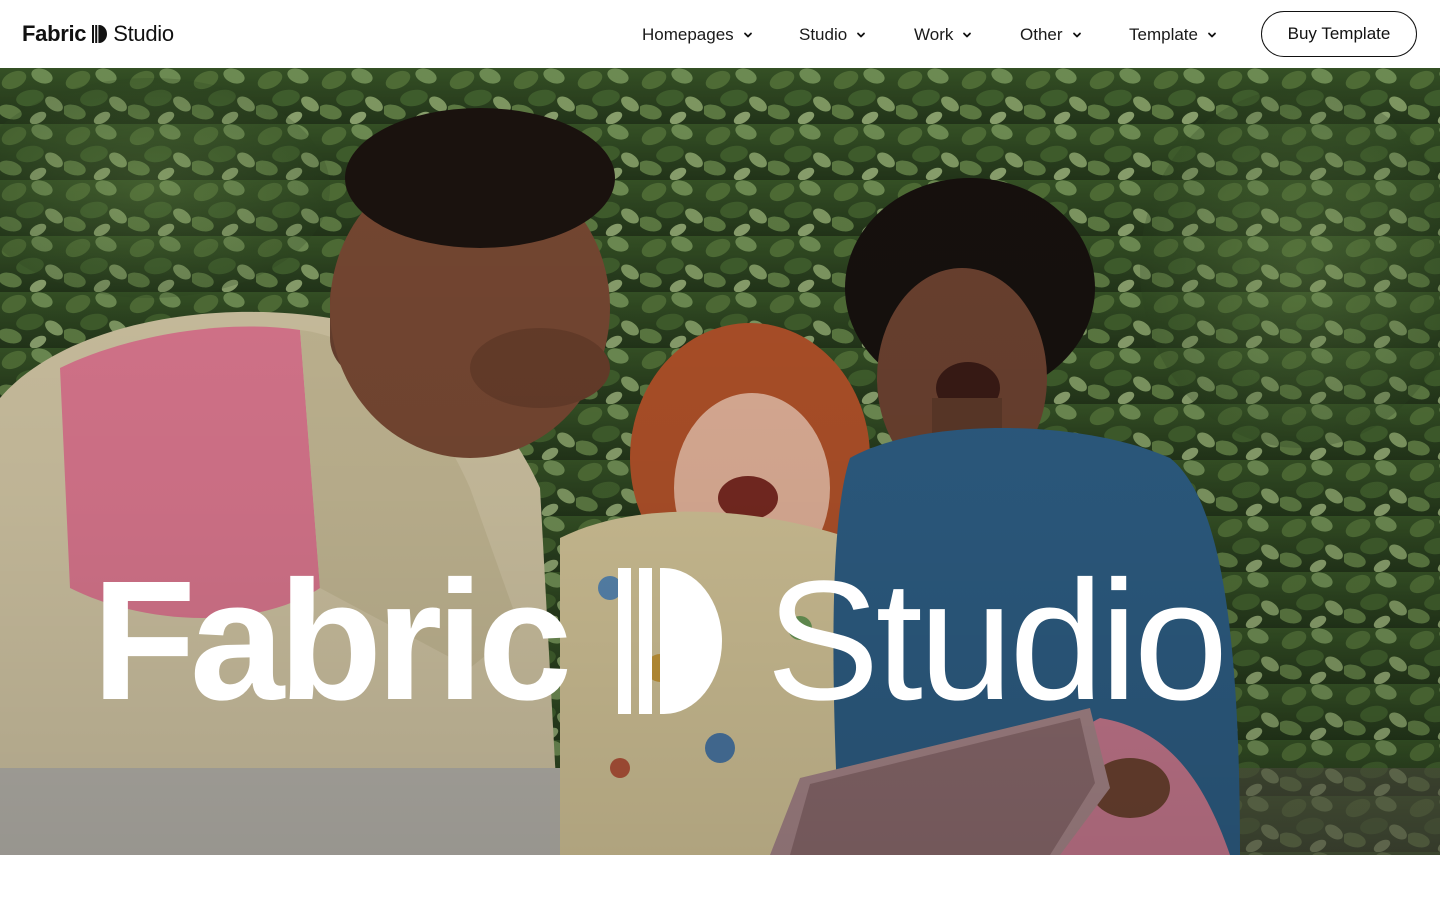 The height and width of the screenshot is (900, 1440). I want to click on nav-item-studio: Studio, so click(832, 35).